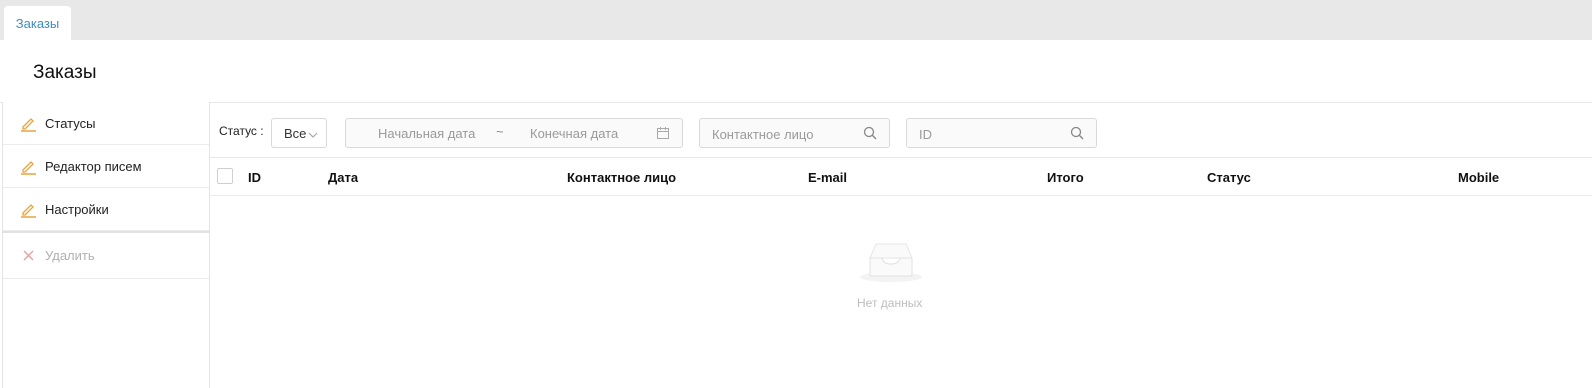  What do you see at coordinates (574, 133) in the screenshot?
I see `end-date-placeholder: Конечная дата` at bounding box center [574, 133].